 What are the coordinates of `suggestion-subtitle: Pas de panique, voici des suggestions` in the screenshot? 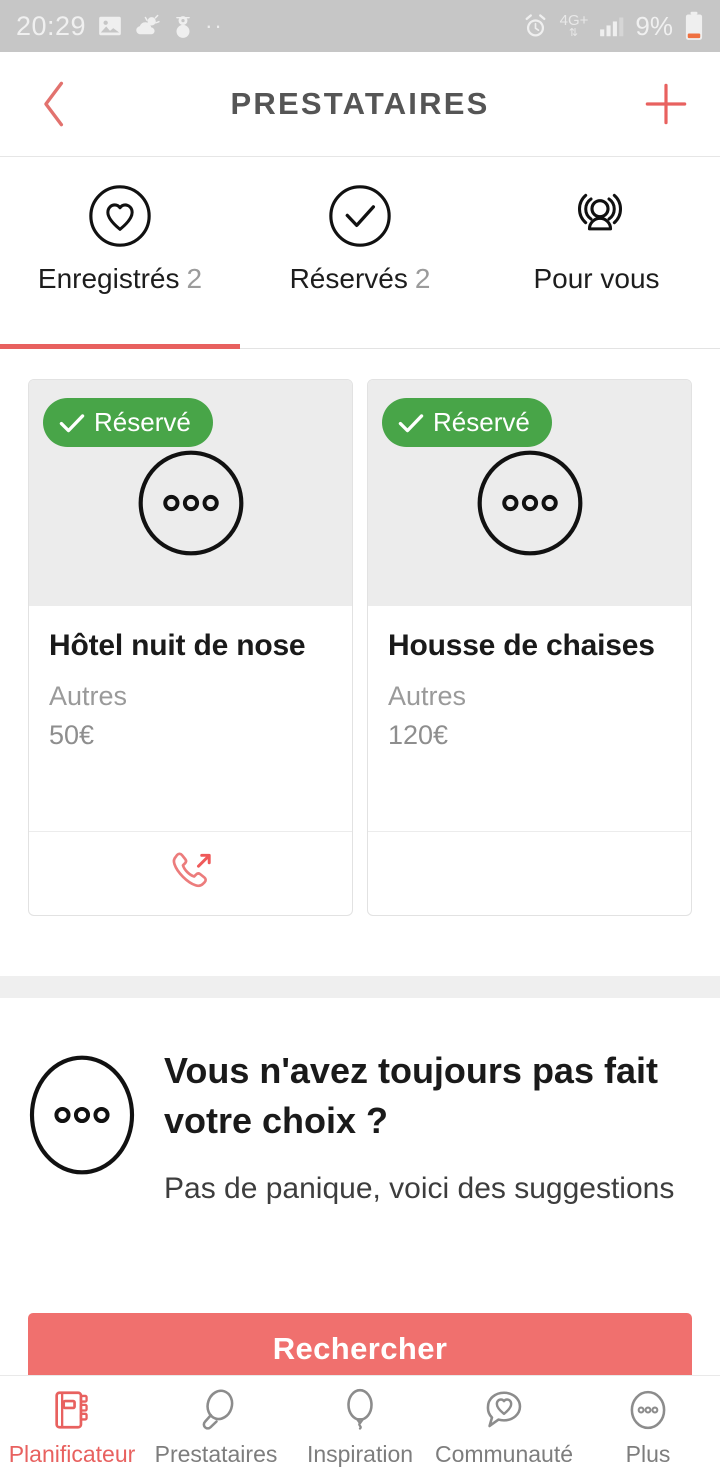 It's located at (419, 1189).